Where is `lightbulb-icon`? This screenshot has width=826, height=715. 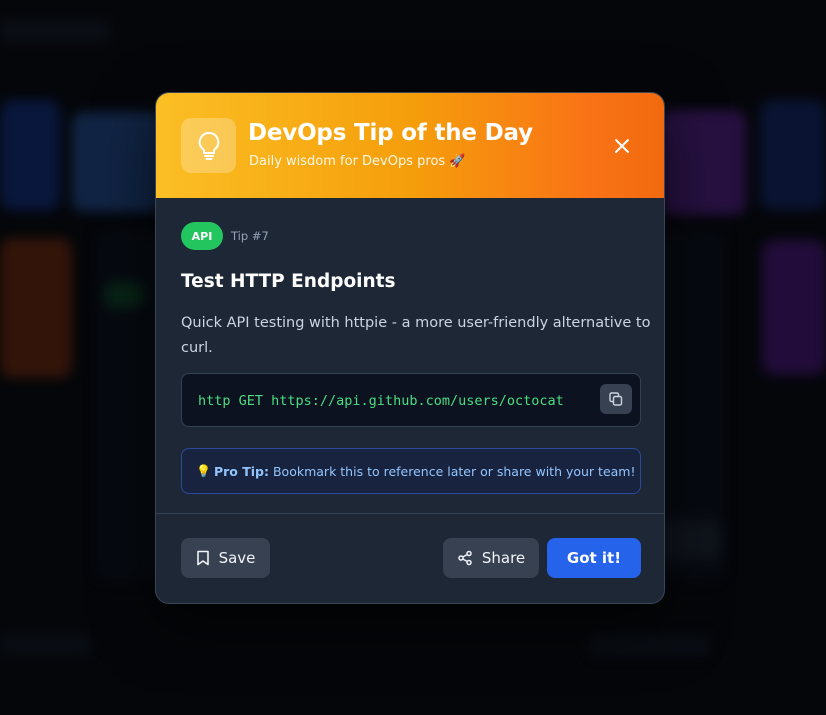 lightbulb-icon is located at coordinates (208, 145).